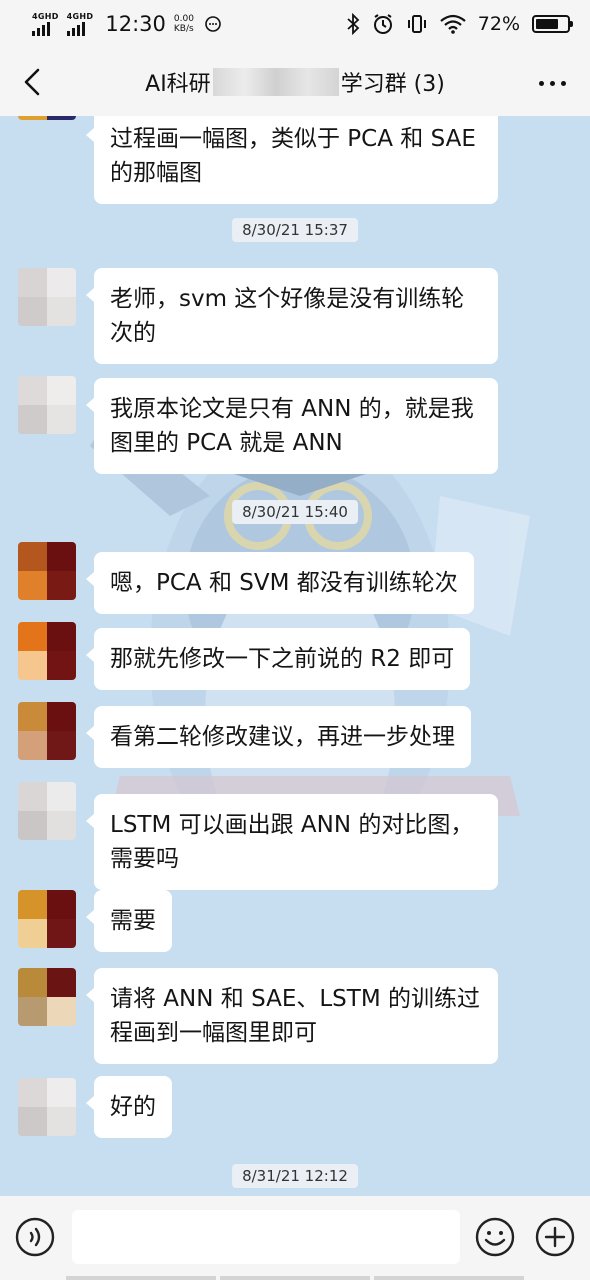 The width and height of the screenshot is (590, 1280). What do you see at coordinates (382, 24) in the screenshot?
I see `alarm-icon` at bounding box center [382, 24].